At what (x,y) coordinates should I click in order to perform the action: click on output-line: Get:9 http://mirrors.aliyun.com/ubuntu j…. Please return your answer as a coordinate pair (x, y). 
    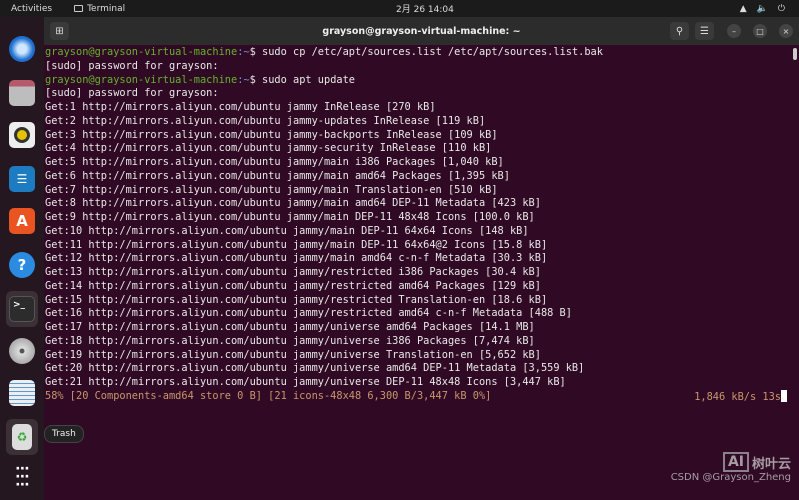
    Looking at the image, I should click on (290, 217).